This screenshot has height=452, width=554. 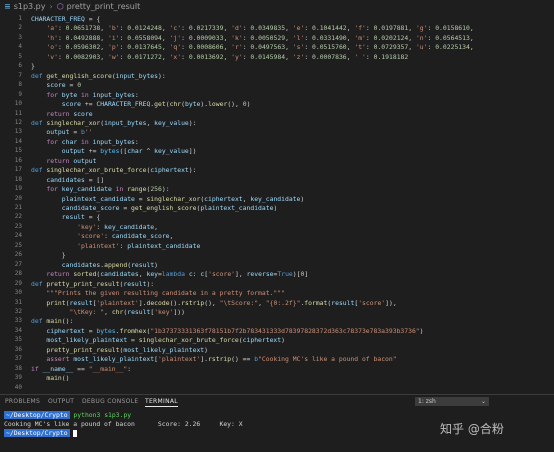 What do you see at coordinates (37, 433) in the screenshot?
I see `prompt-path-2: ~/Desktop/Crypto` at bounding box center [37, 433].